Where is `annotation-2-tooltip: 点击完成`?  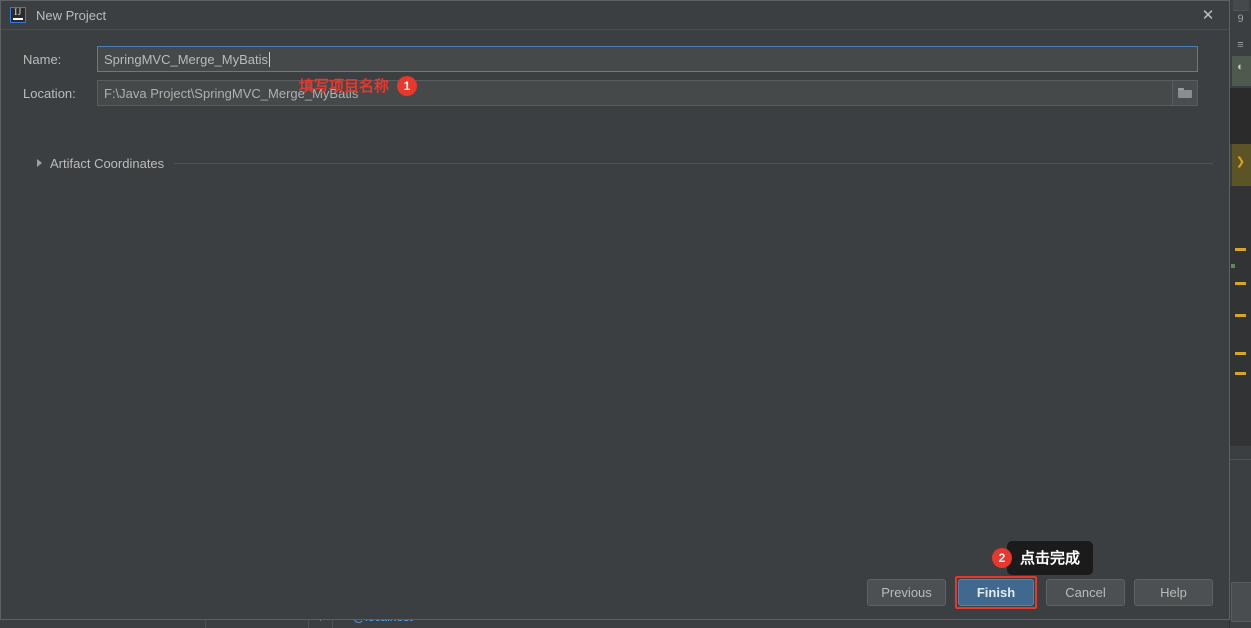
annotation-2-tooltip: 点击完成 is located at coordinates (1049, 558).